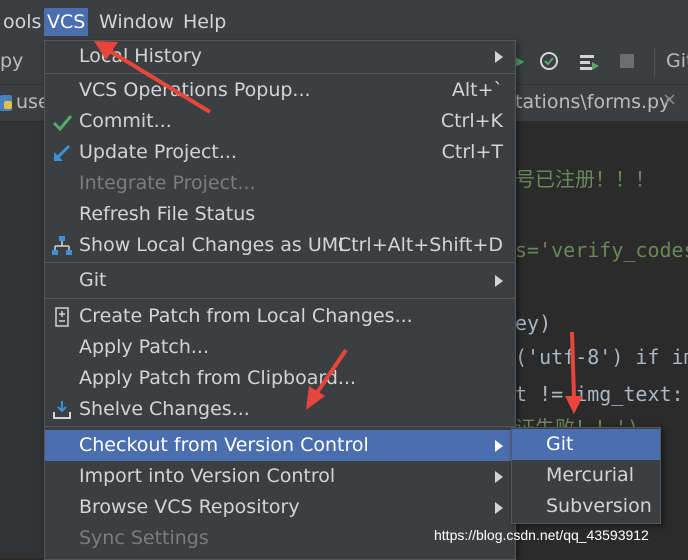 This screenshot has width=688, height=560. What do you see at coordinates (541, 535) in the screenshot?
I see `watermark-url: https://blog.csdn.net/qq_43593912` at bounding box center [541, 535].